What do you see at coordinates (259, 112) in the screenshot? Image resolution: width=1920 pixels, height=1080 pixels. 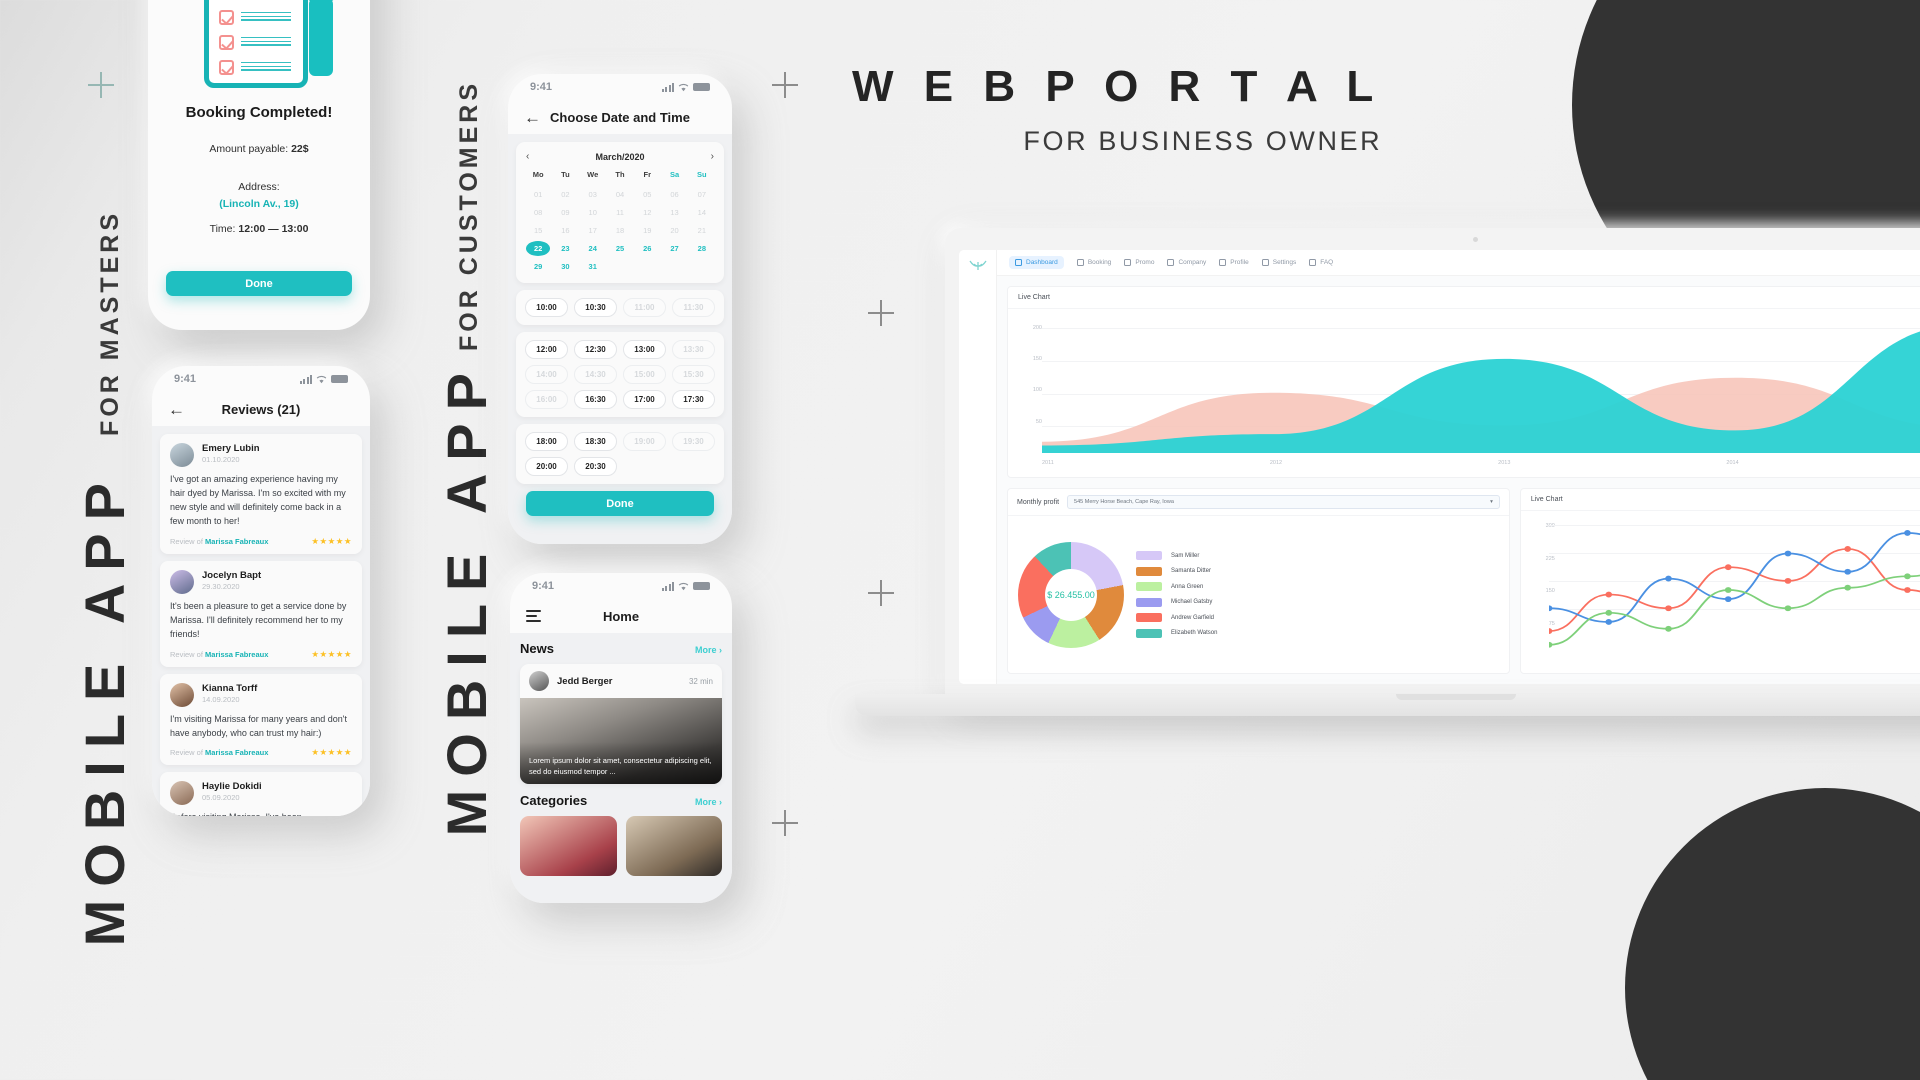 I see `booking-heading: Booking Completed!` at bounding box center [259, 112].